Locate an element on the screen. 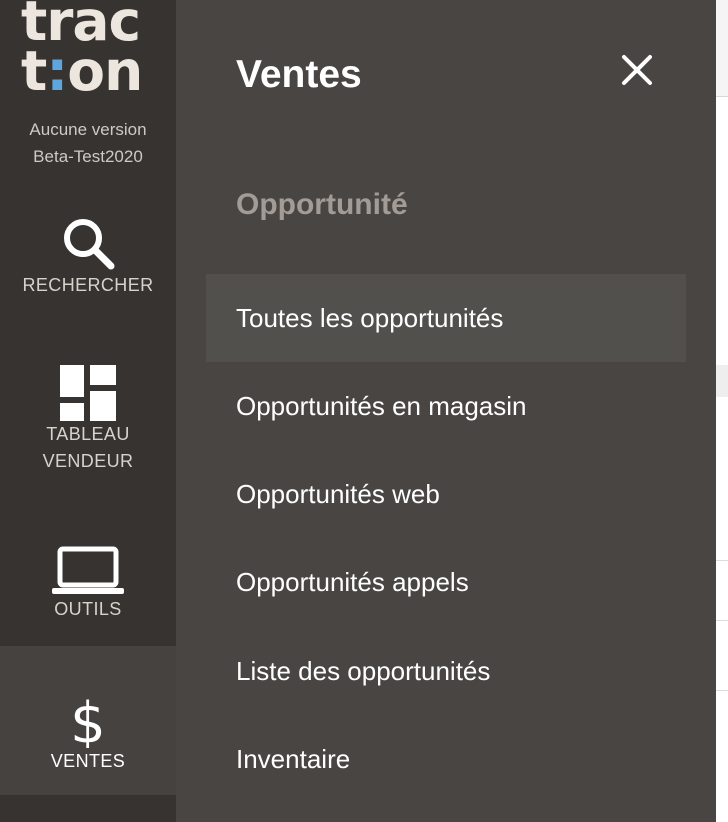 The height and width of the screenshot is (822, 728). dashboard-icon is located at coordinates (88, 393).